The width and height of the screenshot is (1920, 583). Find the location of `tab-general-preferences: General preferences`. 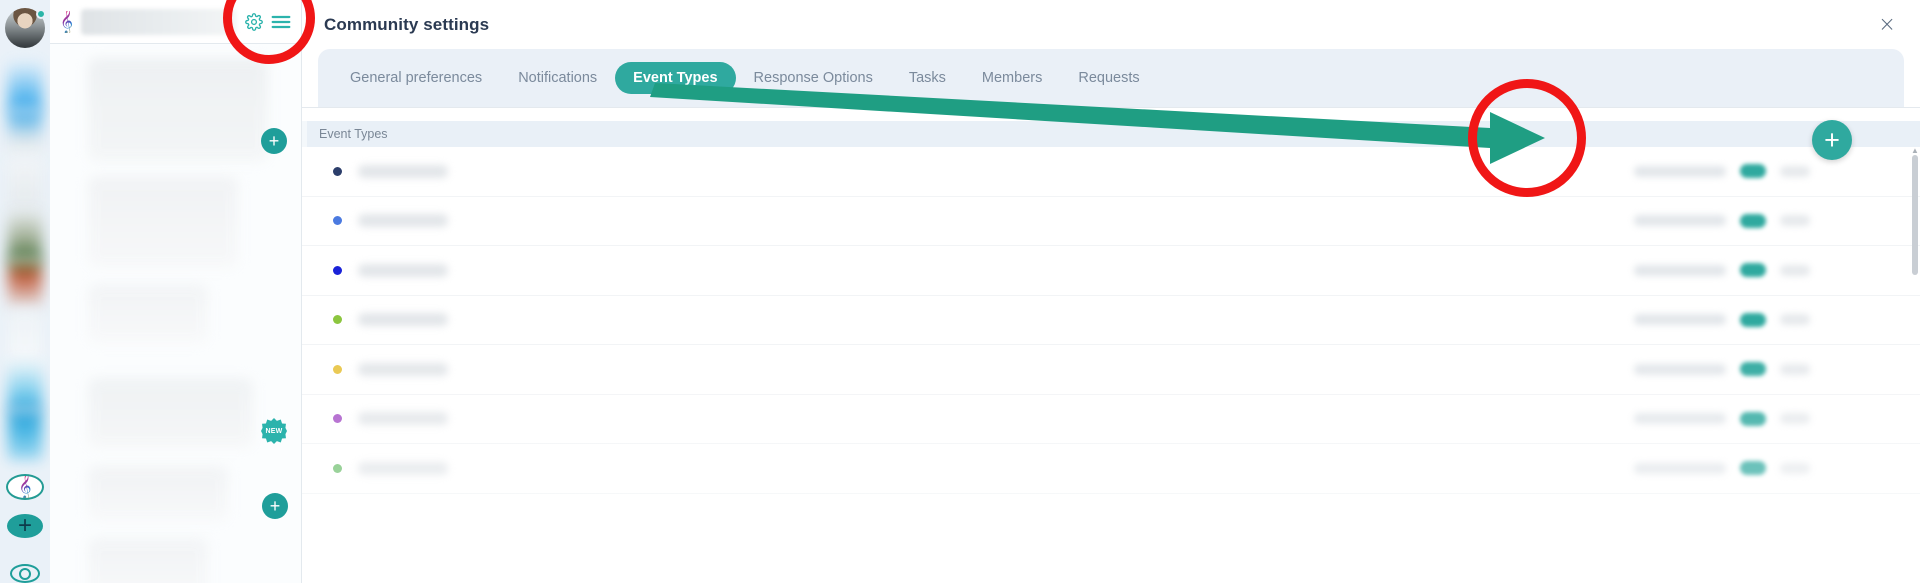

tab-general-preferences: General preferences is located at coordinates (416, 78).